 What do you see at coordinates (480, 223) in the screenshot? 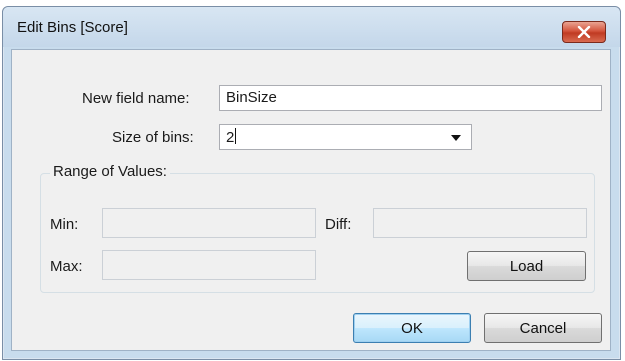
I see `diff-field` at bounding box center [480, 223].